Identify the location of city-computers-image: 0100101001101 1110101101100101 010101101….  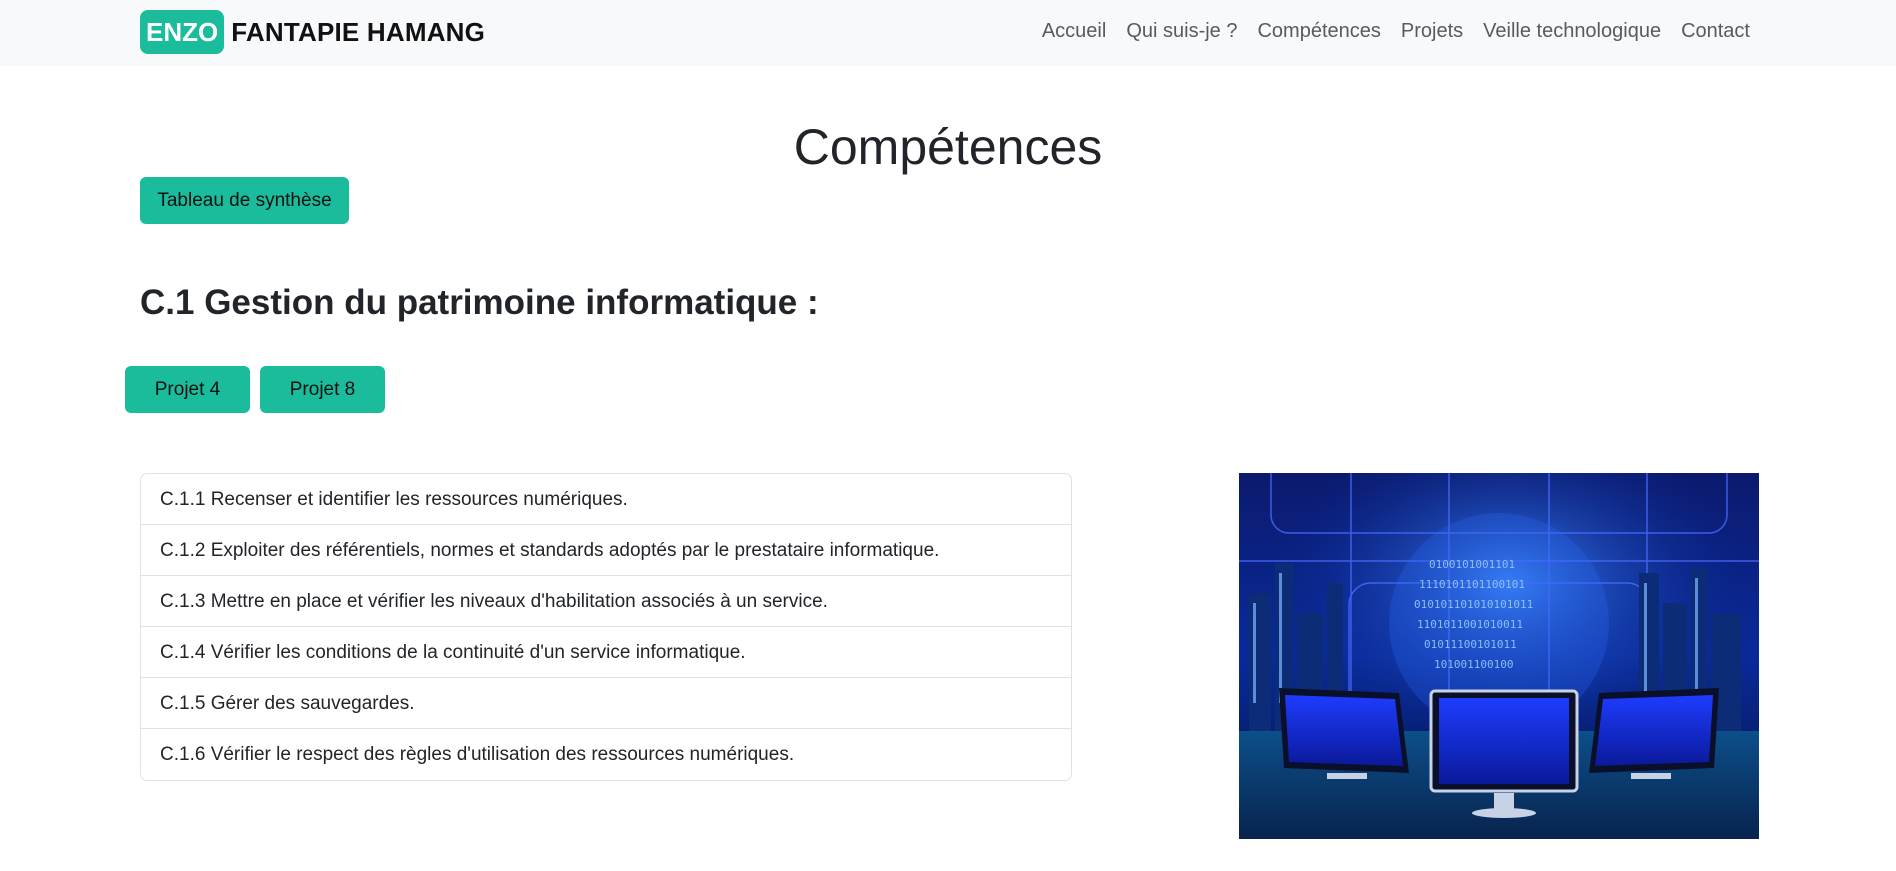
(1499, 656).